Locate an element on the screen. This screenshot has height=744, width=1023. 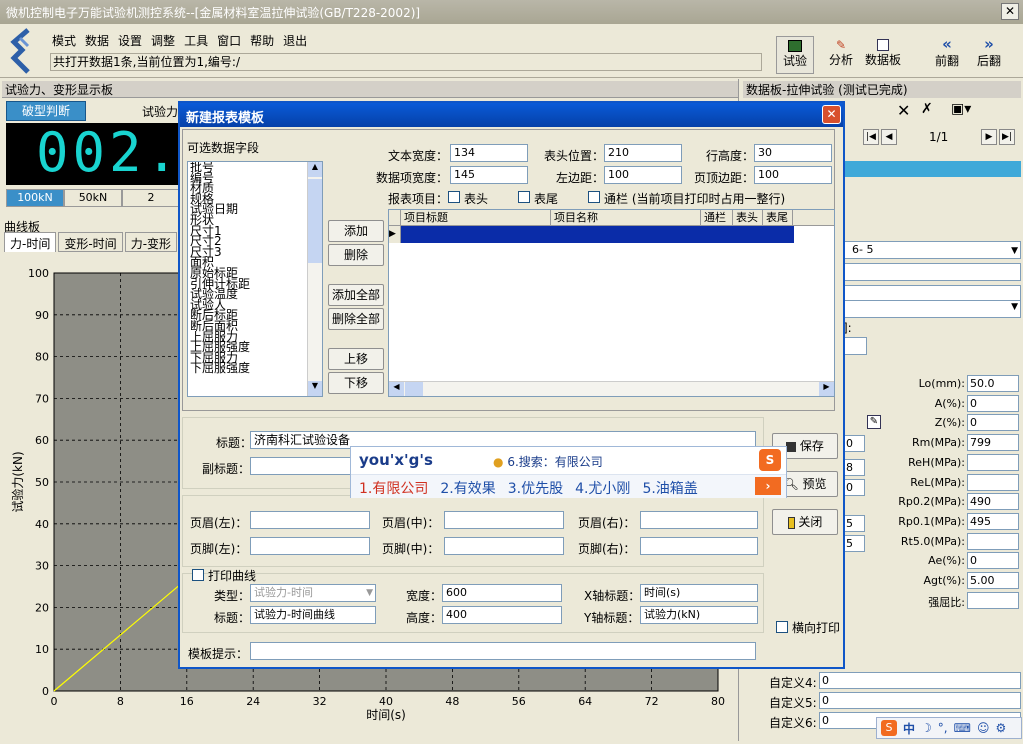
wrench-icon: ⚙ is located at coordinates (1000, 728).